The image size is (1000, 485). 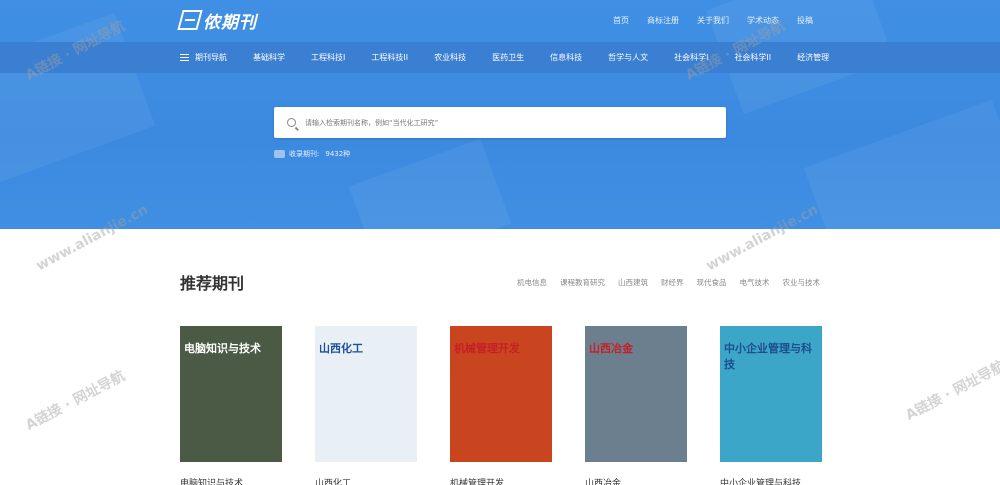 What do you see at coordinates (771, 480) in the screenshot?
I see `journal-name: 中小企业管理与科技` at bounding box center [771, 480].